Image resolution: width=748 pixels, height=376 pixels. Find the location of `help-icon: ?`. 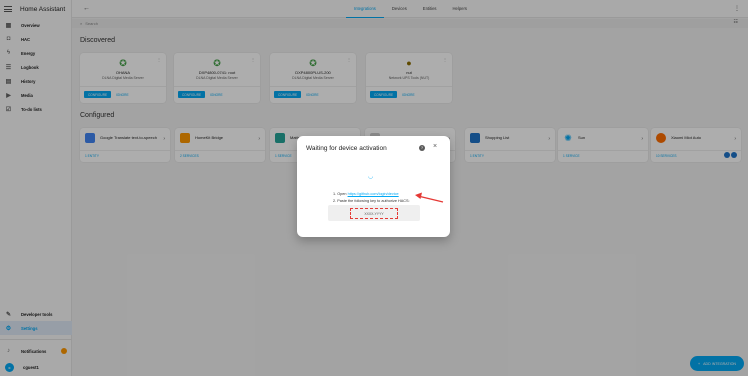

help-icon: ? is located at coordinates (422, 148).